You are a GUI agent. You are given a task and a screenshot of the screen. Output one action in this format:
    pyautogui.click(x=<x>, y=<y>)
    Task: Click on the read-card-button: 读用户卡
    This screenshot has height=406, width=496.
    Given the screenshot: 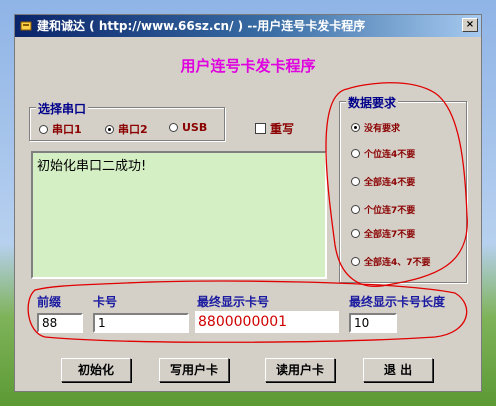 What is the action you would take?
    pyautogui.click(x=300, y=370)
    